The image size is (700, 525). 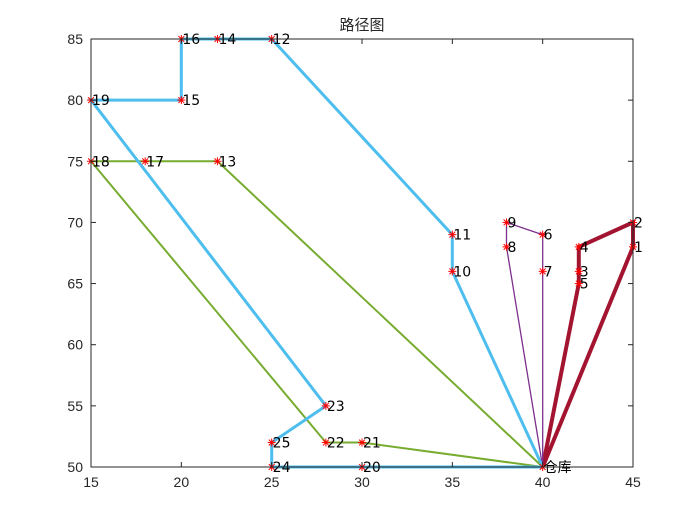 I want to click on node-label: 11, so click(x=462, y=236).